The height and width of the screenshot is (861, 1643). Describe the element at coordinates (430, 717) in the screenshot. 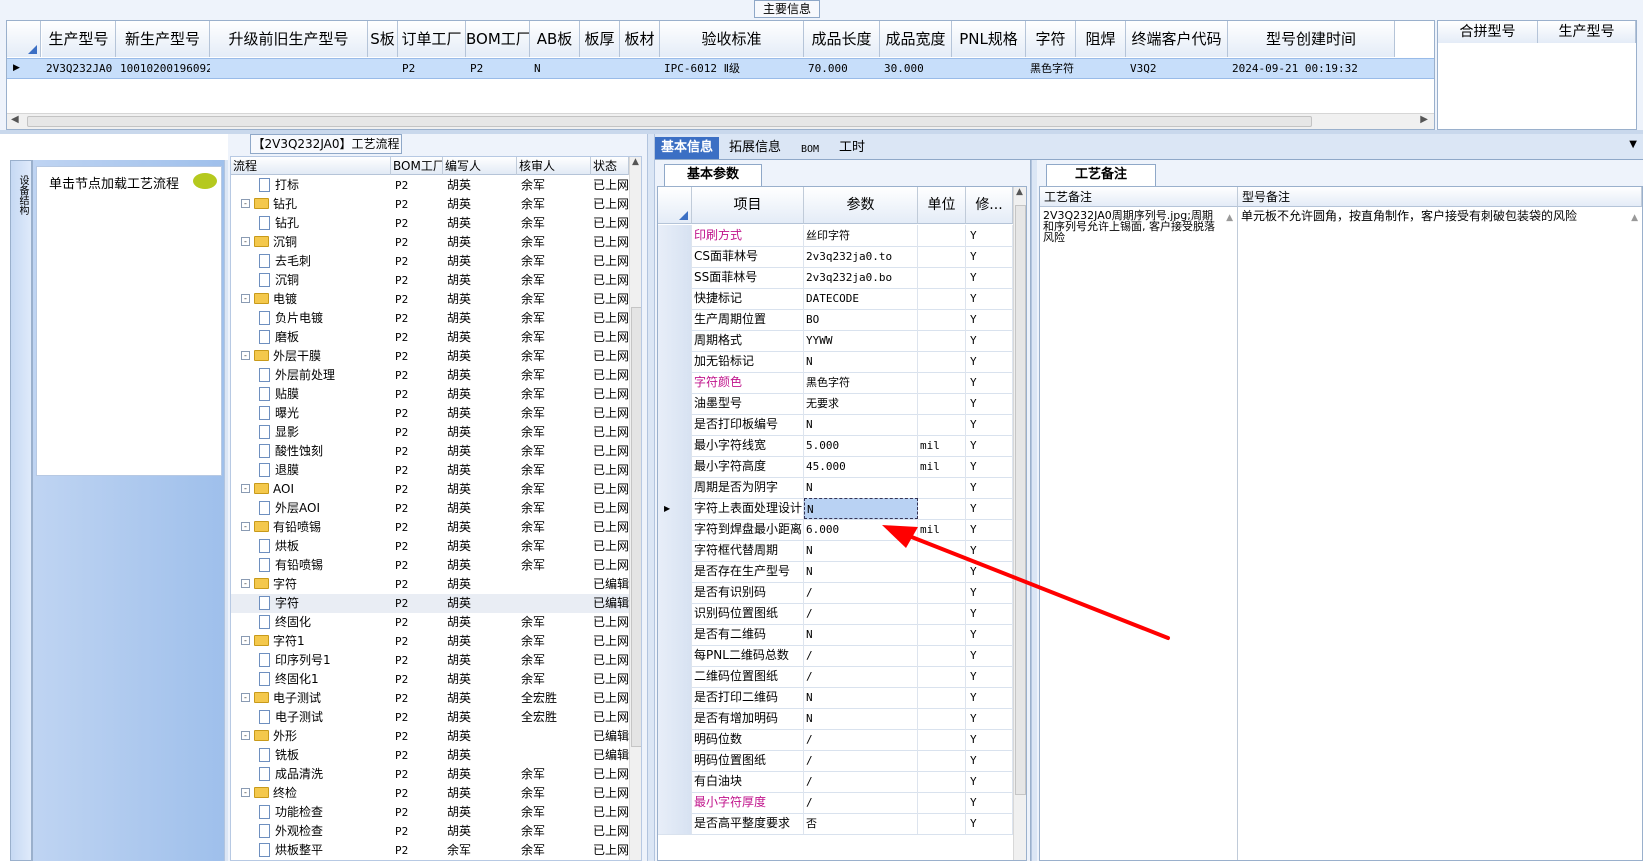

I see `process-tree-row: 电子测试 P2 胡英 全宏胜 已上网` at that location.